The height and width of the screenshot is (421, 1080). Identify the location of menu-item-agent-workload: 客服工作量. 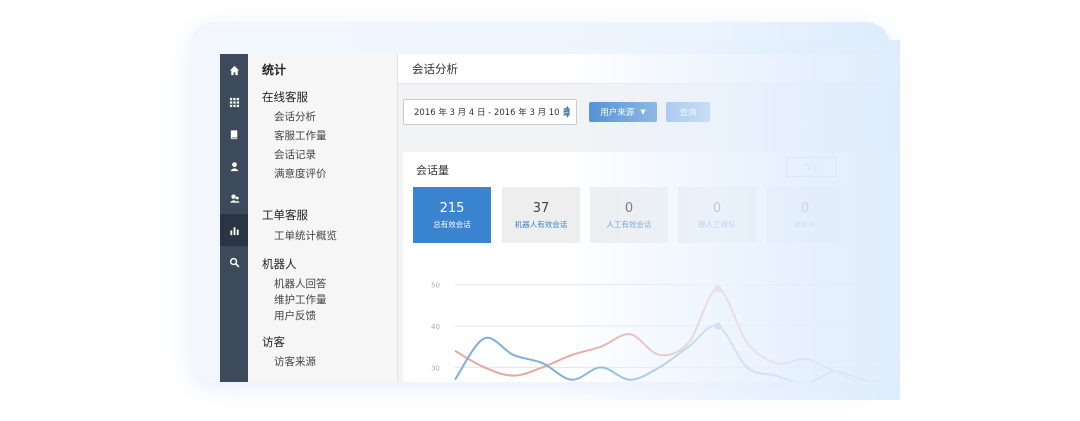
(300, 135).